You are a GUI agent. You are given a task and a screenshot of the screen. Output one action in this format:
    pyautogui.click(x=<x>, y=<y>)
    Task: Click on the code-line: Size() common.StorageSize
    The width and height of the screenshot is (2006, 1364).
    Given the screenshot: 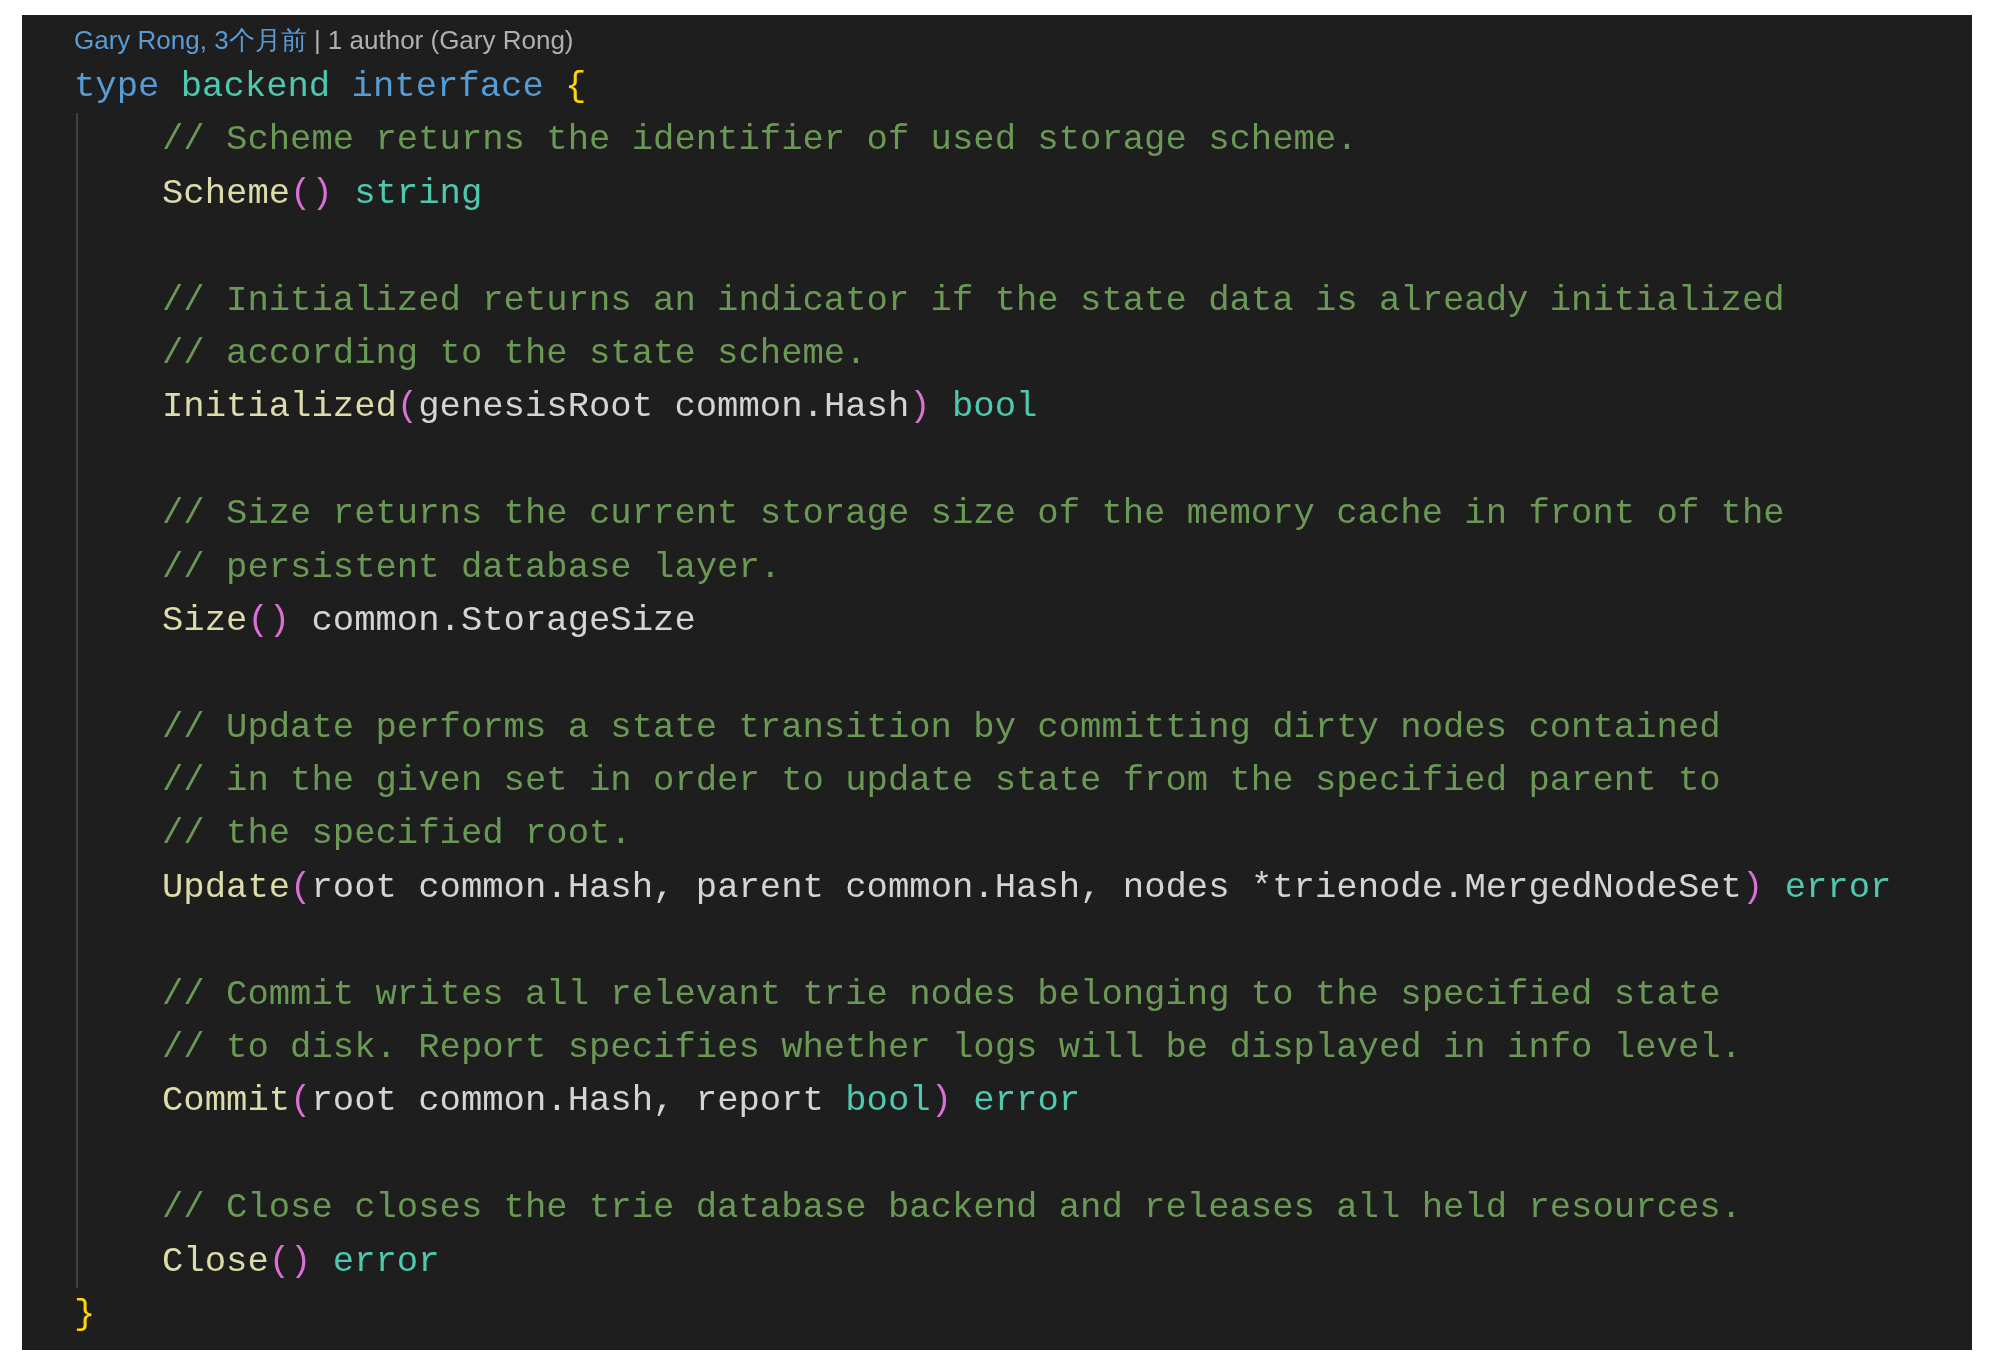 What is the action you would take?
    pyautogui.click(x=429, y=620)
    